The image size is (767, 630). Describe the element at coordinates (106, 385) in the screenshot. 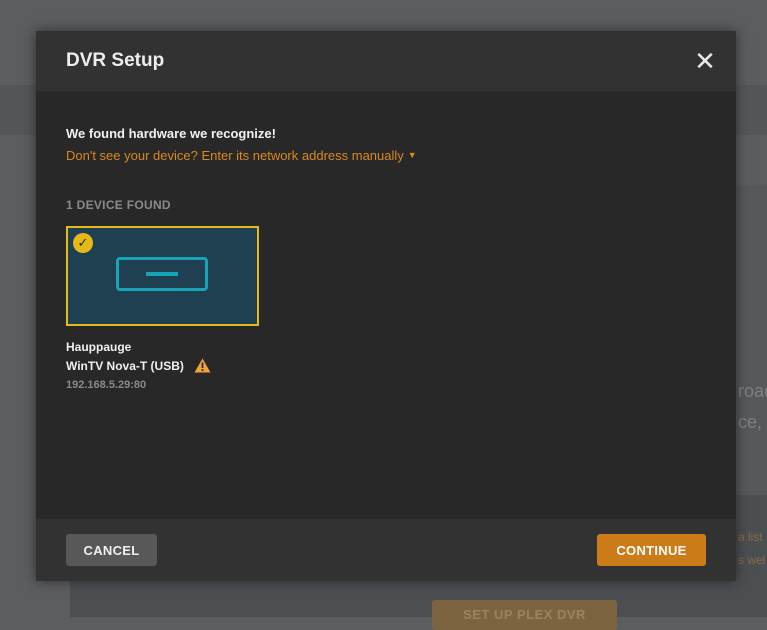

I see `device-address: 192.168.5.29:80` at that location.